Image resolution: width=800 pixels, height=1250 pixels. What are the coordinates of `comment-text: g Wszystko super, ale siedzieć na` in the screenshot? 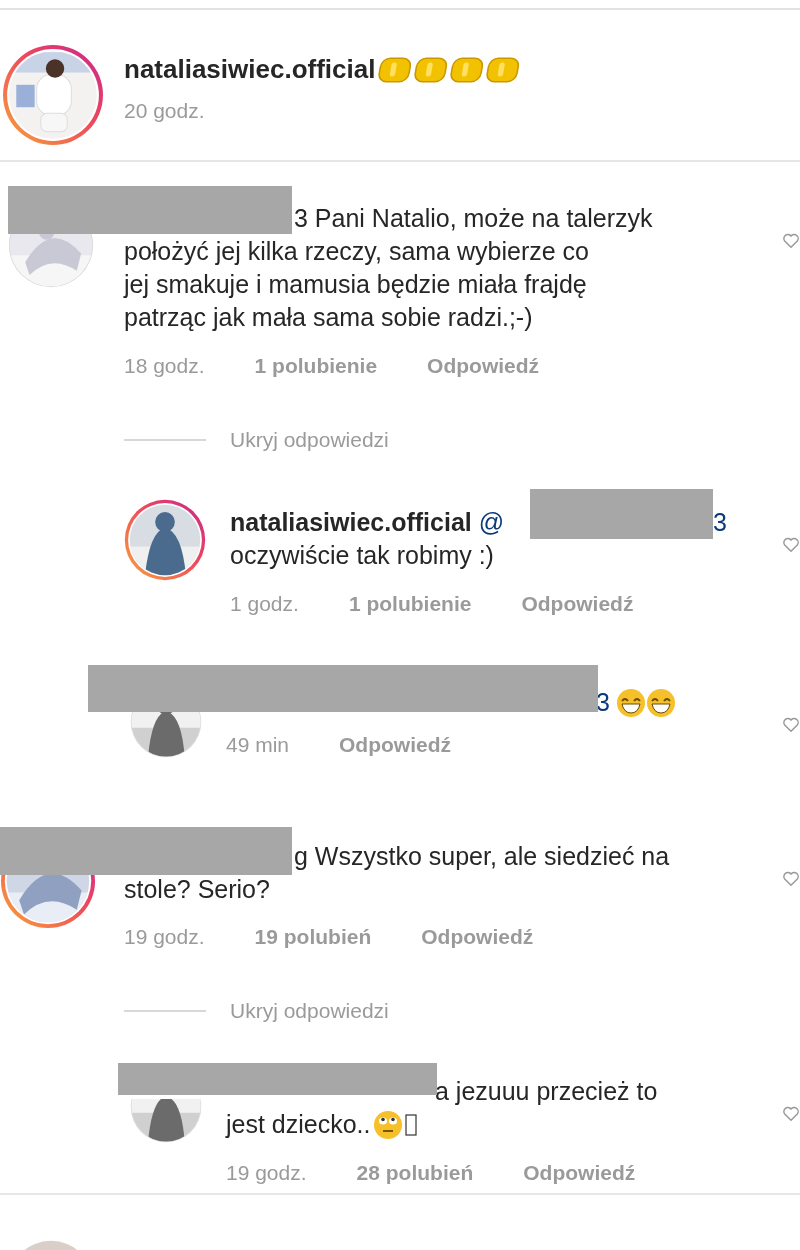 It's located at (482, 856).